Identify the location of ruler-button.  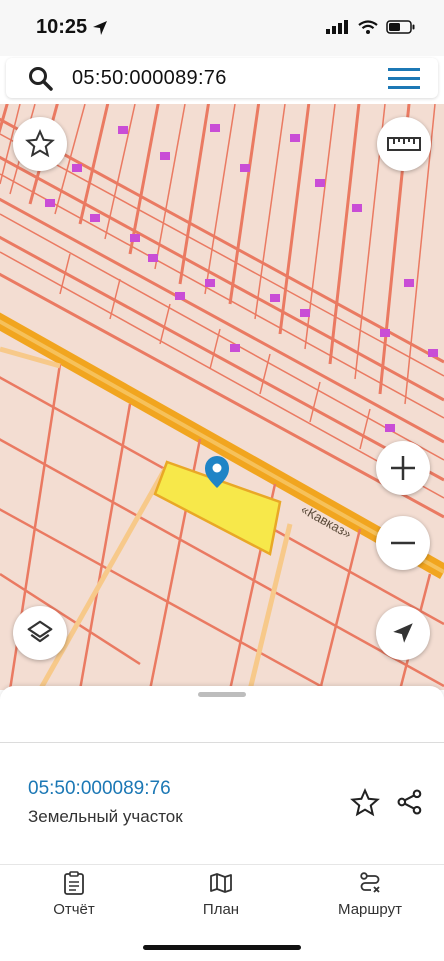
(404, 144).